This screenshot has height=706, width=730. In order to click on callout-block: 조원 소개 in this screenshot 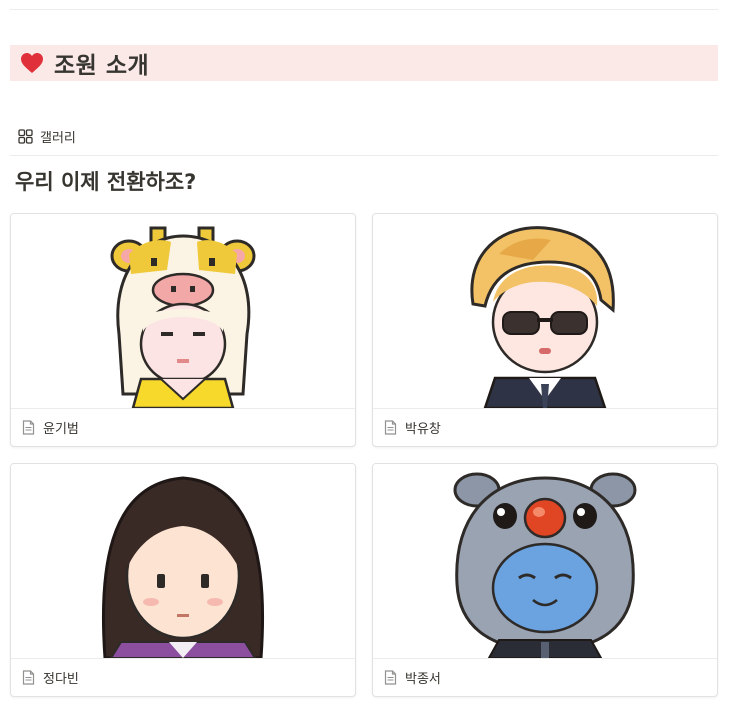, I will do `click(364, 63)`.